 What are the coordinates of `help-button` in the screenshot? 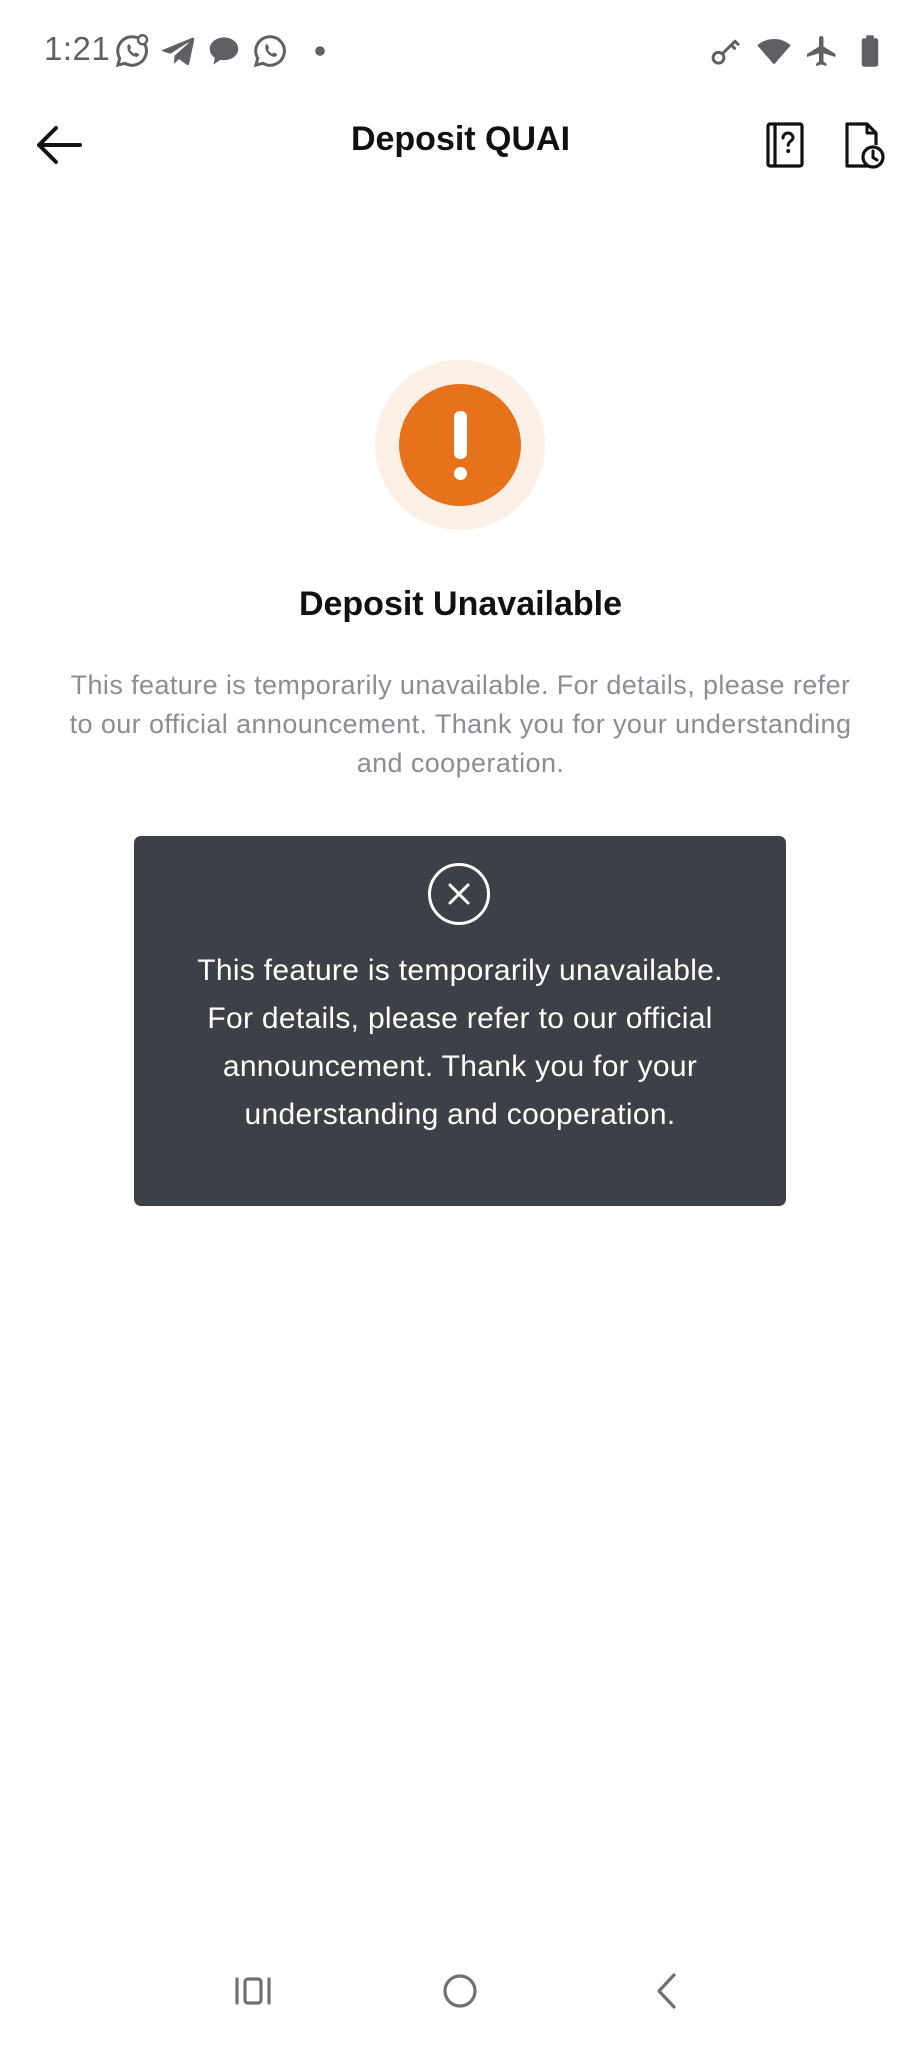 It's located at (785, 145).